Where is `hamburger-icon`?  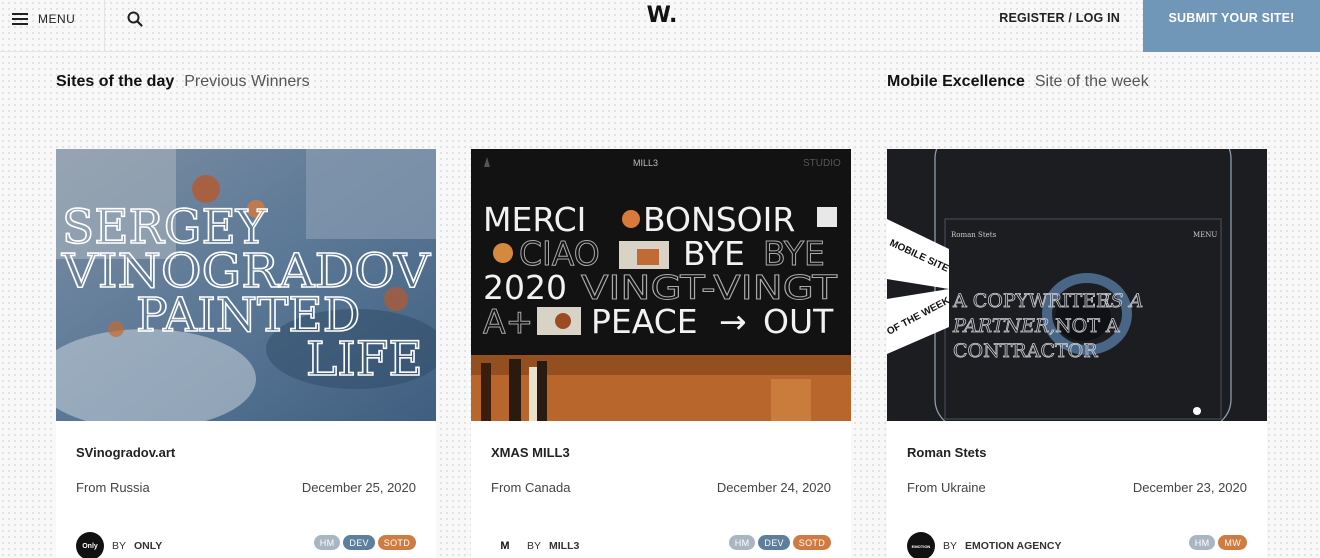
hamburger-icon is located at coordinates (20, 19).